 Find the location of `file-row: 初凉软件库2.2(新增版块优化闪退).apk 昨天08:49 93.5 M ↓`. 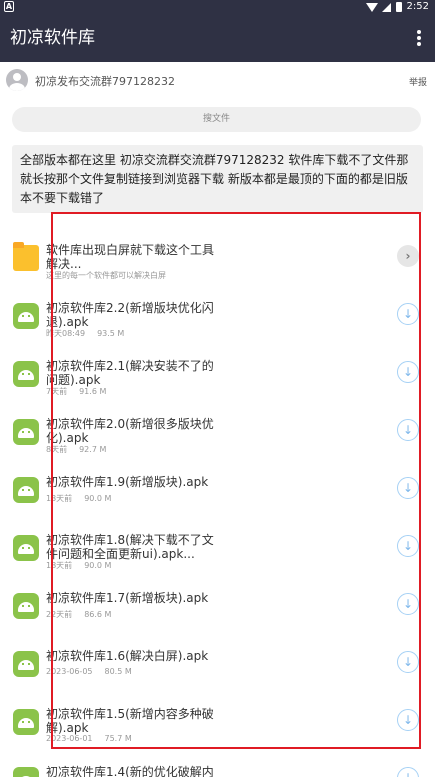

file-row: 初凉软件库2.2(新增版块优化闪退).apk 昨天08:49 93.5 M ↓ is located at coordinates (217, 314).